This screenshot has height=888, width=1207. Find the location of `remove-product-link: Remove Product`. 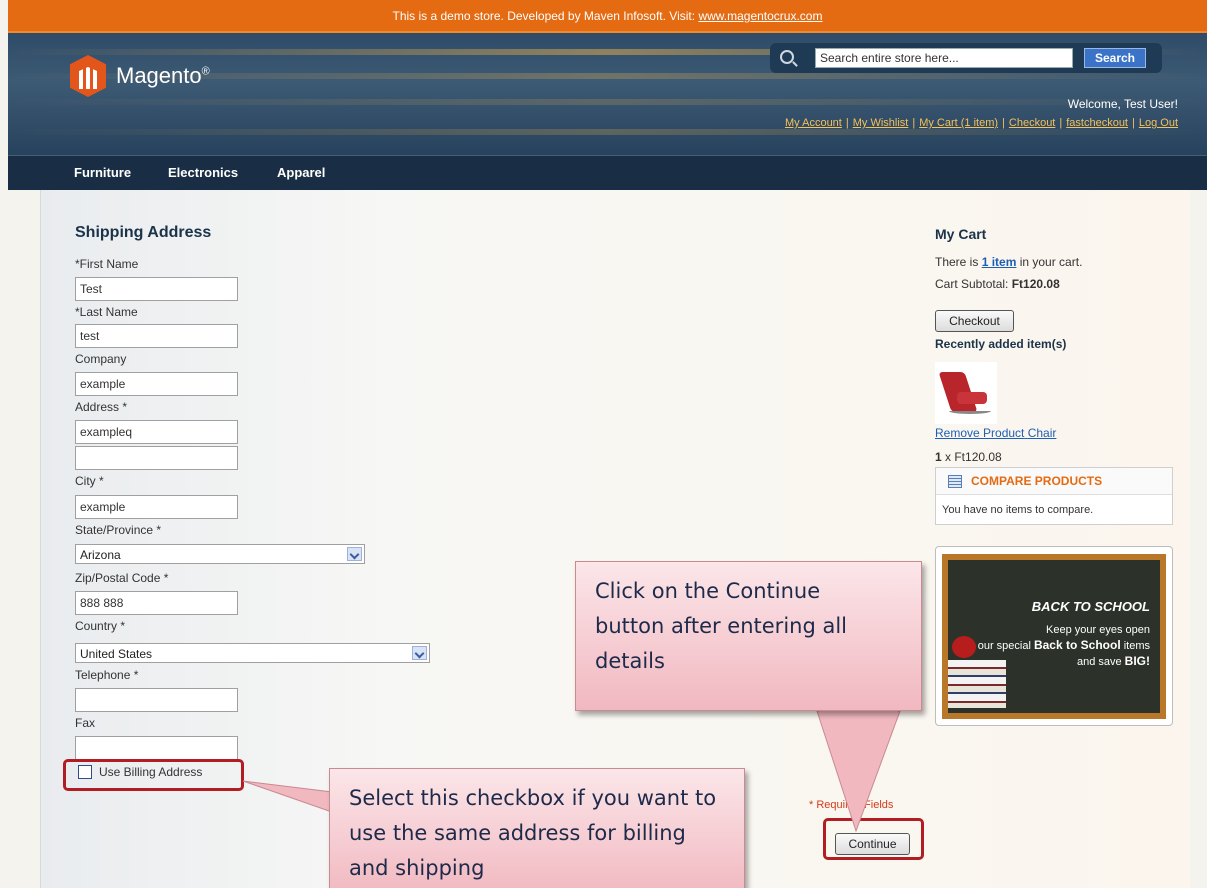

remove-product-link: Remove Product is located at coordinates (979, 433).